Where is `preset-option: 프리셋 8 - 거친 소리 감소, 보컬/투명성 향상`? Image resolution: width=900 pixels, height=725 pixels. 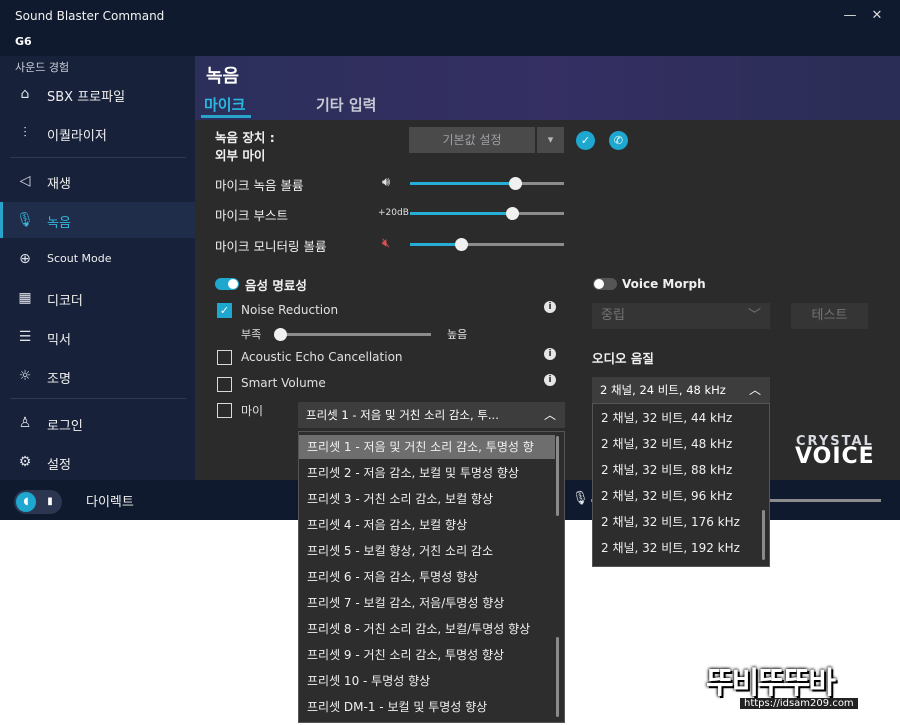
preset-option: 프리셋 8 - 거친 소리 감소, 보컬/투명성 향상 is located at coordinates (427, 629).